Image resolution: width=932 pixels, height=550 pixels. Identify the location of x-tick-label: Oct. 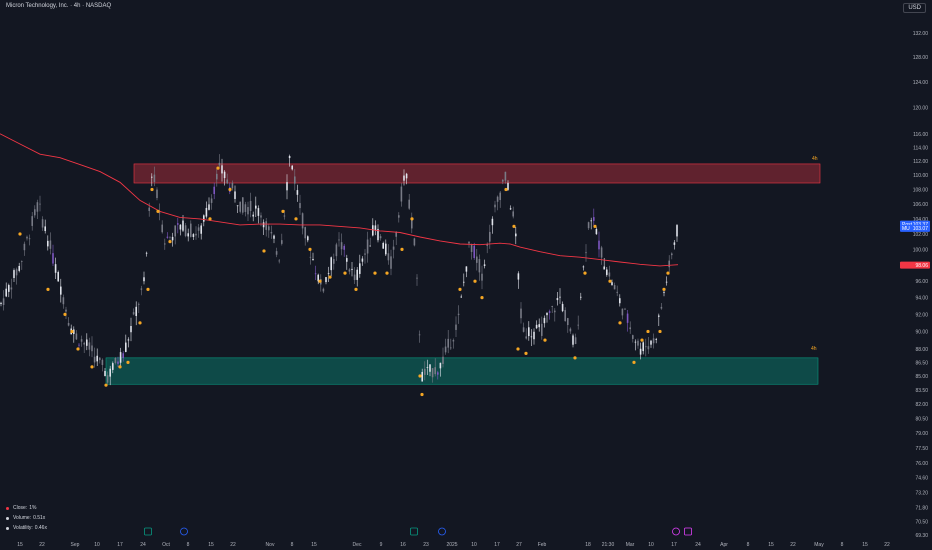
(166, 545).